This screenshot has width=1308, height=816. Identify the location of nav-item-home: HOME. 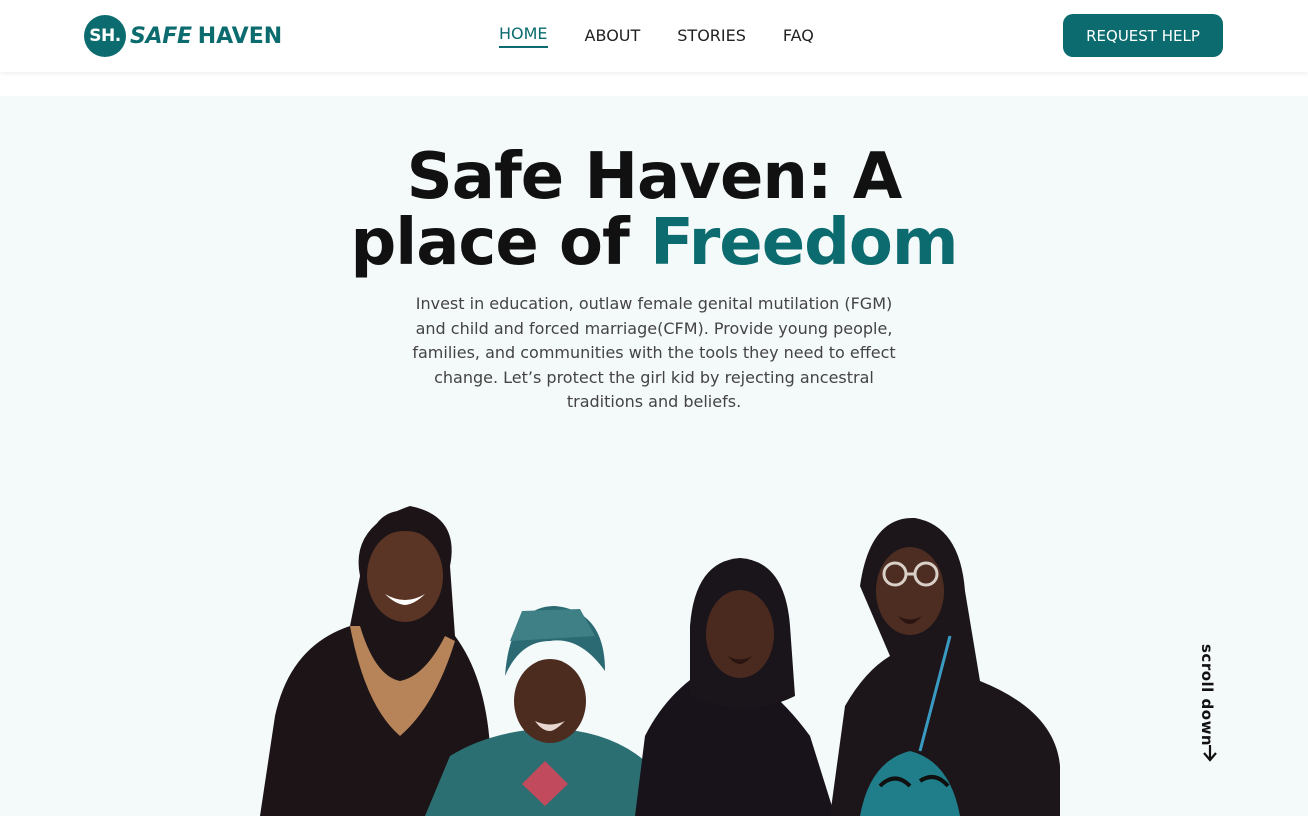
(523, 36).